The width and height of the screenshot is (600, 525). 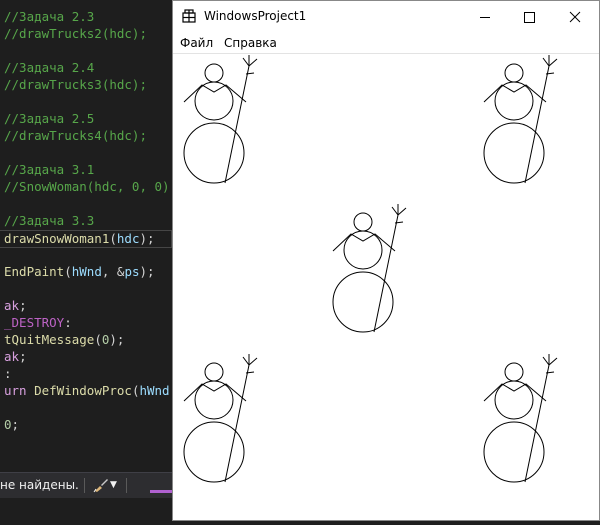 I want to click on code-token: //Задача 2.5, so click(x=49, y=118).